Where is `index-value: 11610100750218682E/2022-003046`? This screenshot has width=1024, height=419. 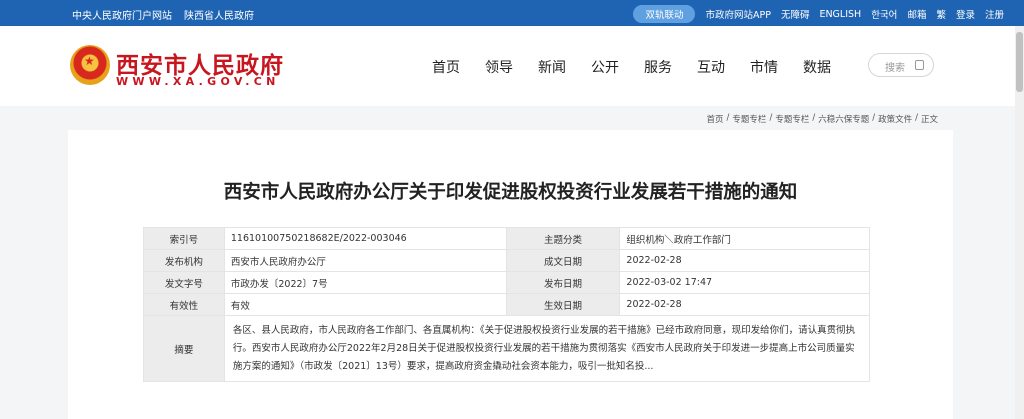
index-value: 11610100750218682E/2022-003046 is located at coordinates (365, 238).